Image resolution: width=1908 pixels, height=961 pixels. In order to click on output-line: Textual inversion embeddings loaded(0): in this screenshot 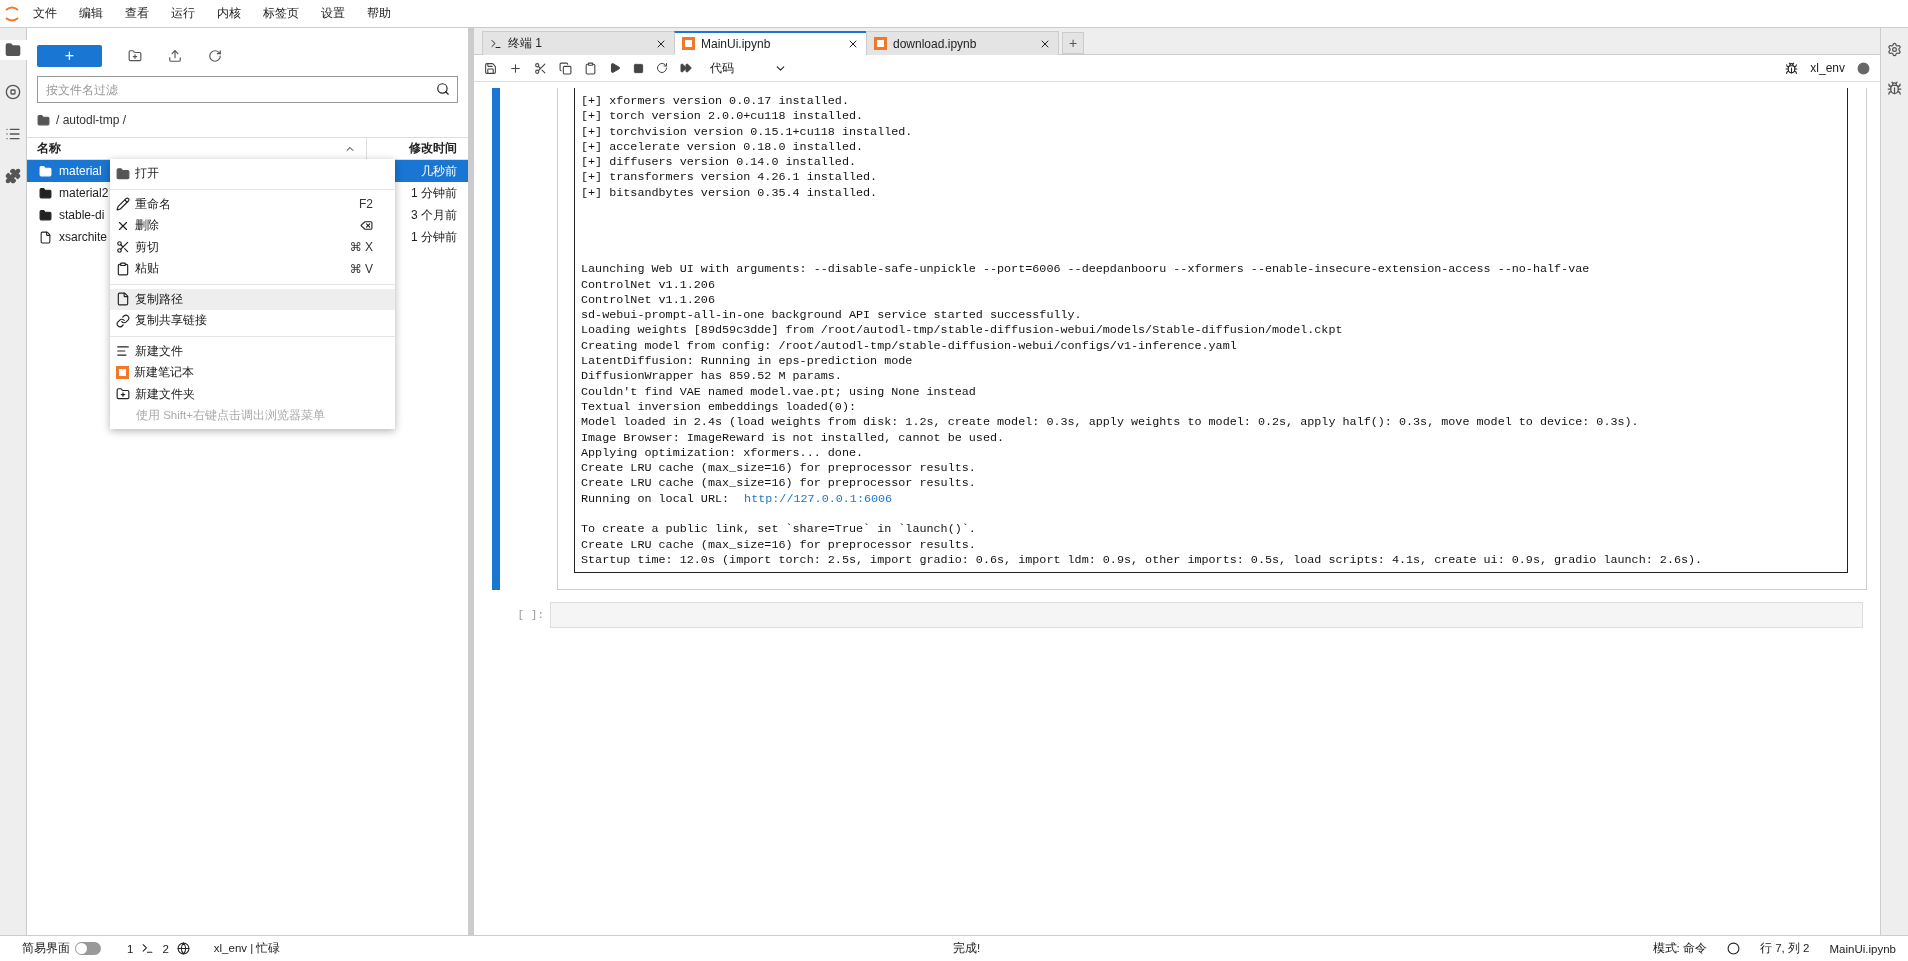, I will do `click(718, 406)`.